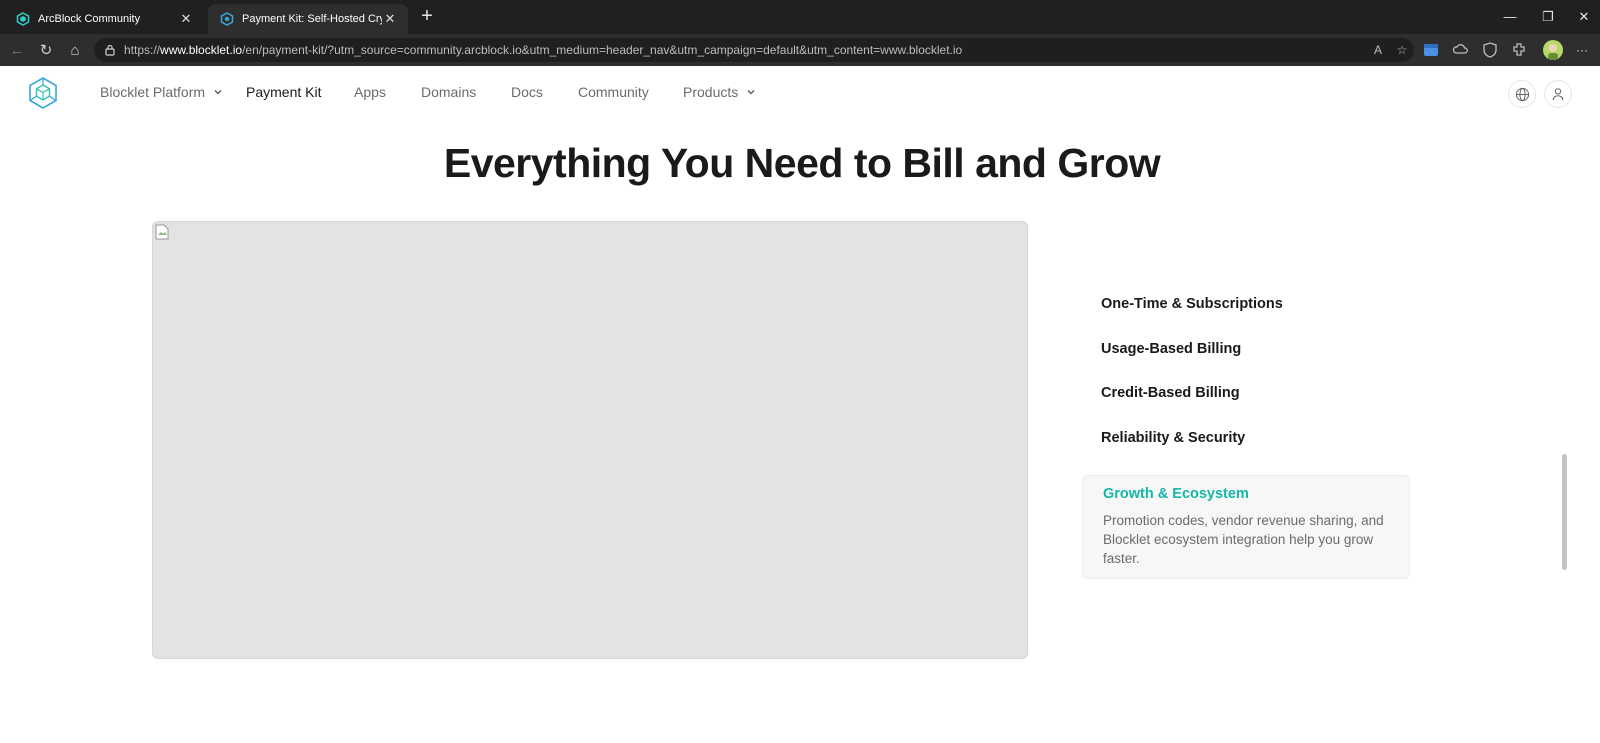 Image resolution: width=1600 pixels, height=743 pixels. Describe the element at coordinates (1510, 17) in the screenshot. I see `minimize-icon: —` at that location.